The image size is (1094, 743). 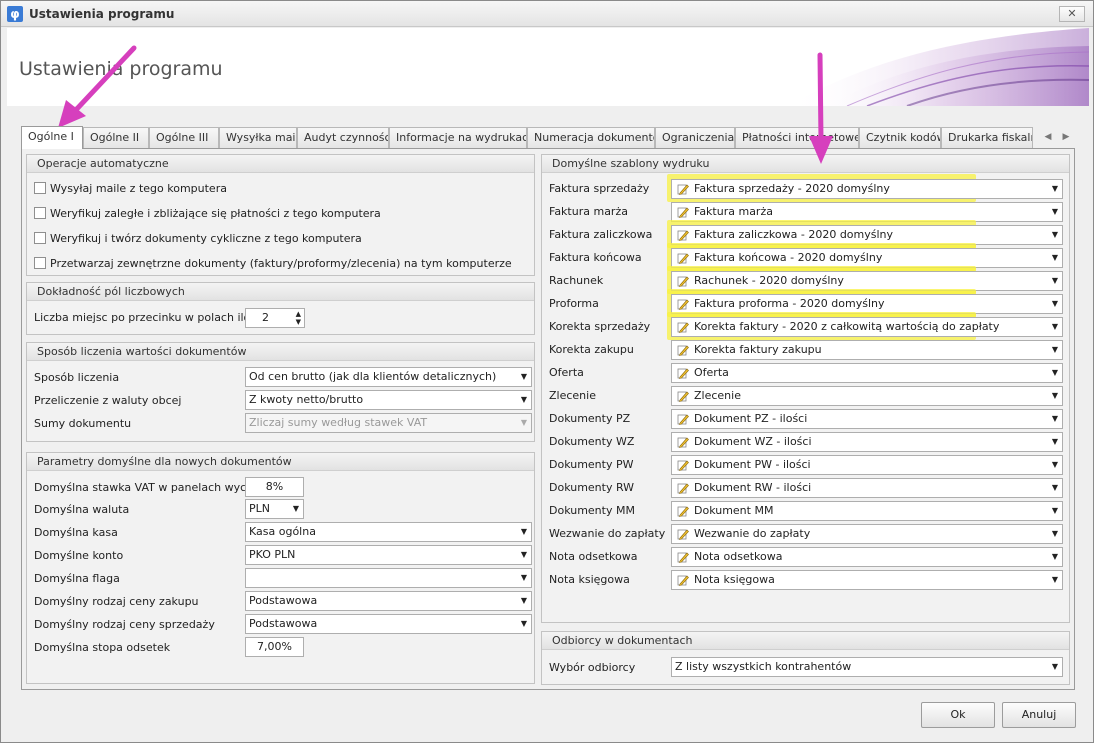 I want to click on tab-4: Wysyłka maili, so click(x=258, y=137).